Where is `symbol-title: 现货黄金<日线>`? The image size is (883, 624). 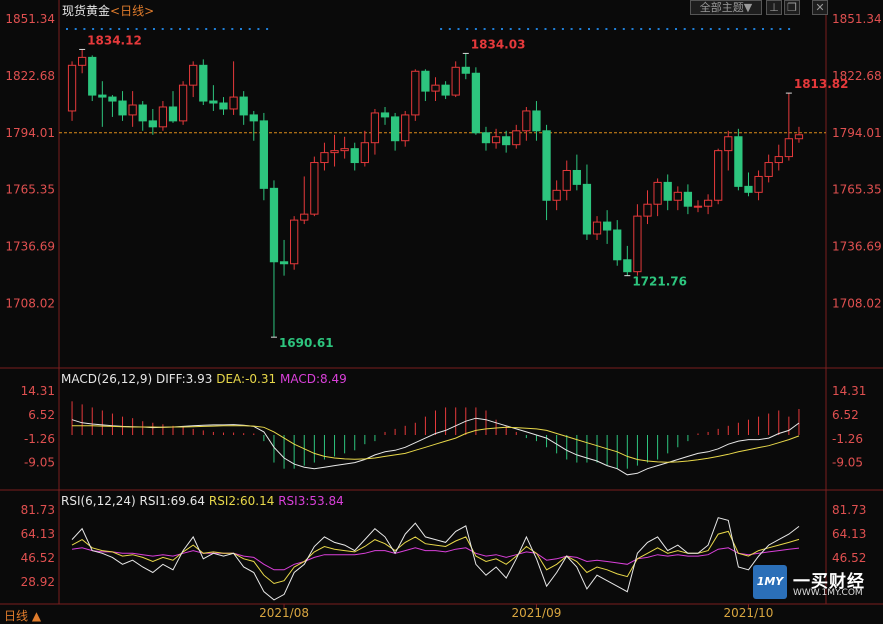 symbol-title: 现货黄金<日线> is located at coordinates (108, 10).